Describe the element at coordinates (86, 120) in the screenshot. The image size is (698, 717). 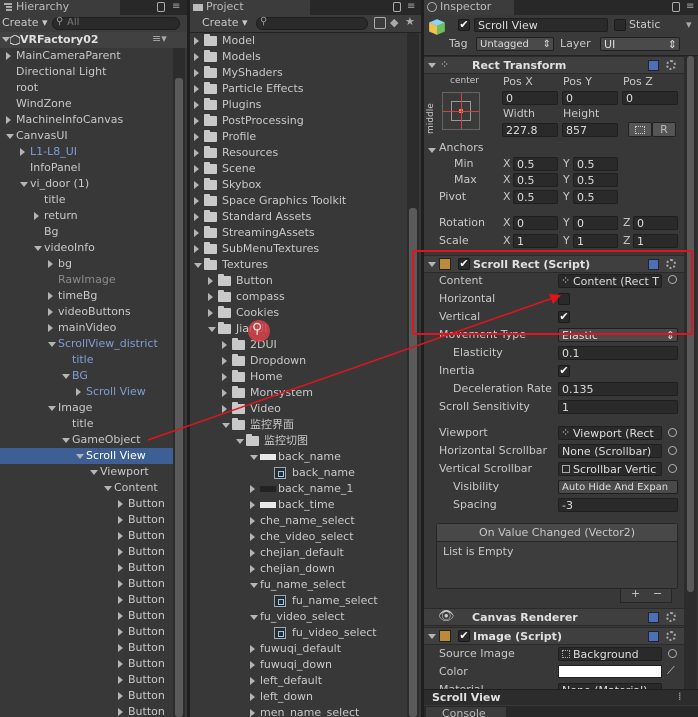
I see `hierarchy-row: MachineInfoCanvas` at that location.